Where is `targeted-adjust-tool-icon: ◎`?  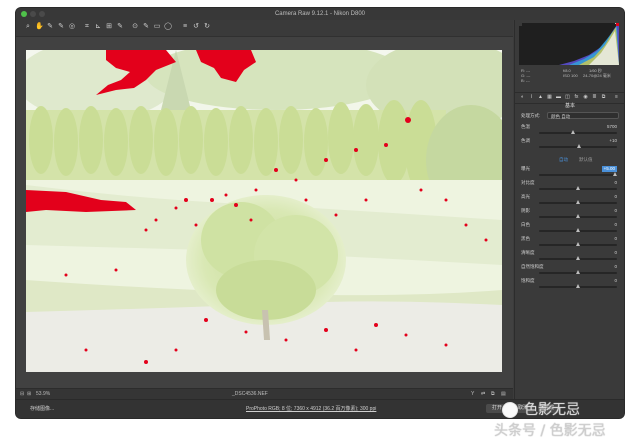
targeted-adjust-tool-icon: ◎ is located at coordinates (72, 27).